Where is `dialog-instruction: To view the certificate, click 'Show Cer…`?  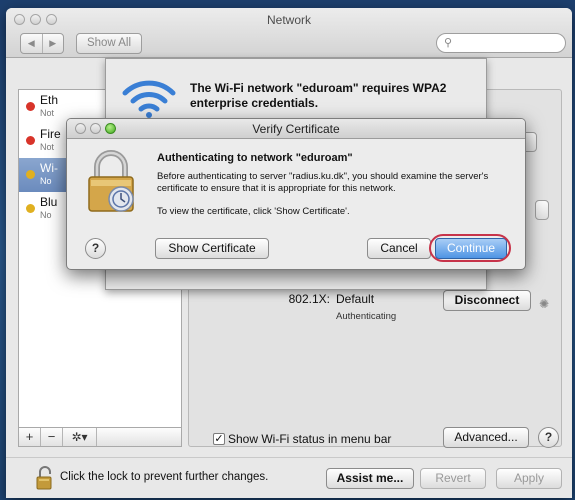
dialog-instruction: To view the certificate, click 'Show Cer… is located at coordinates (253, 211).